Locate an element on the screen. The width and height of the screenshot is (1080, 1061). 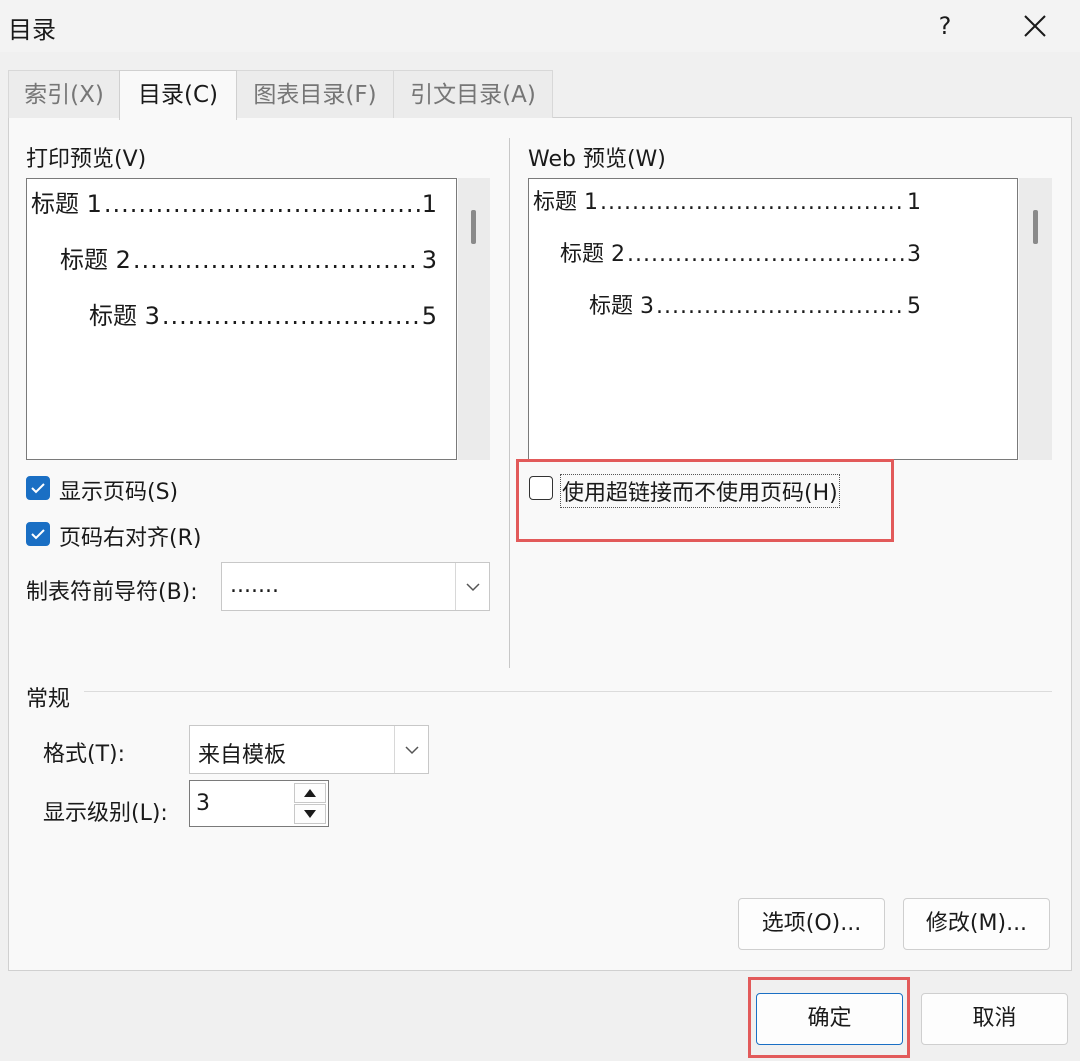
cancel-button: 取消 is located at coordinates (994, 1019).